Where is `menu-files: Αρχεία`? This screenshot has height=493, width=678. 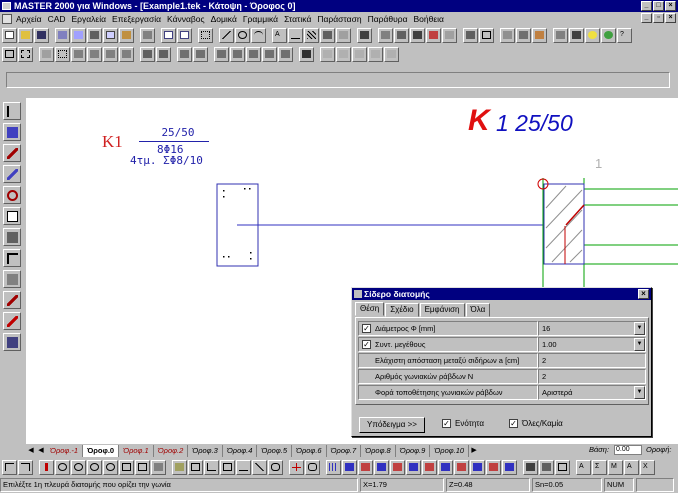
menu-files: Αρχεία is located at coordinates (29, 19).